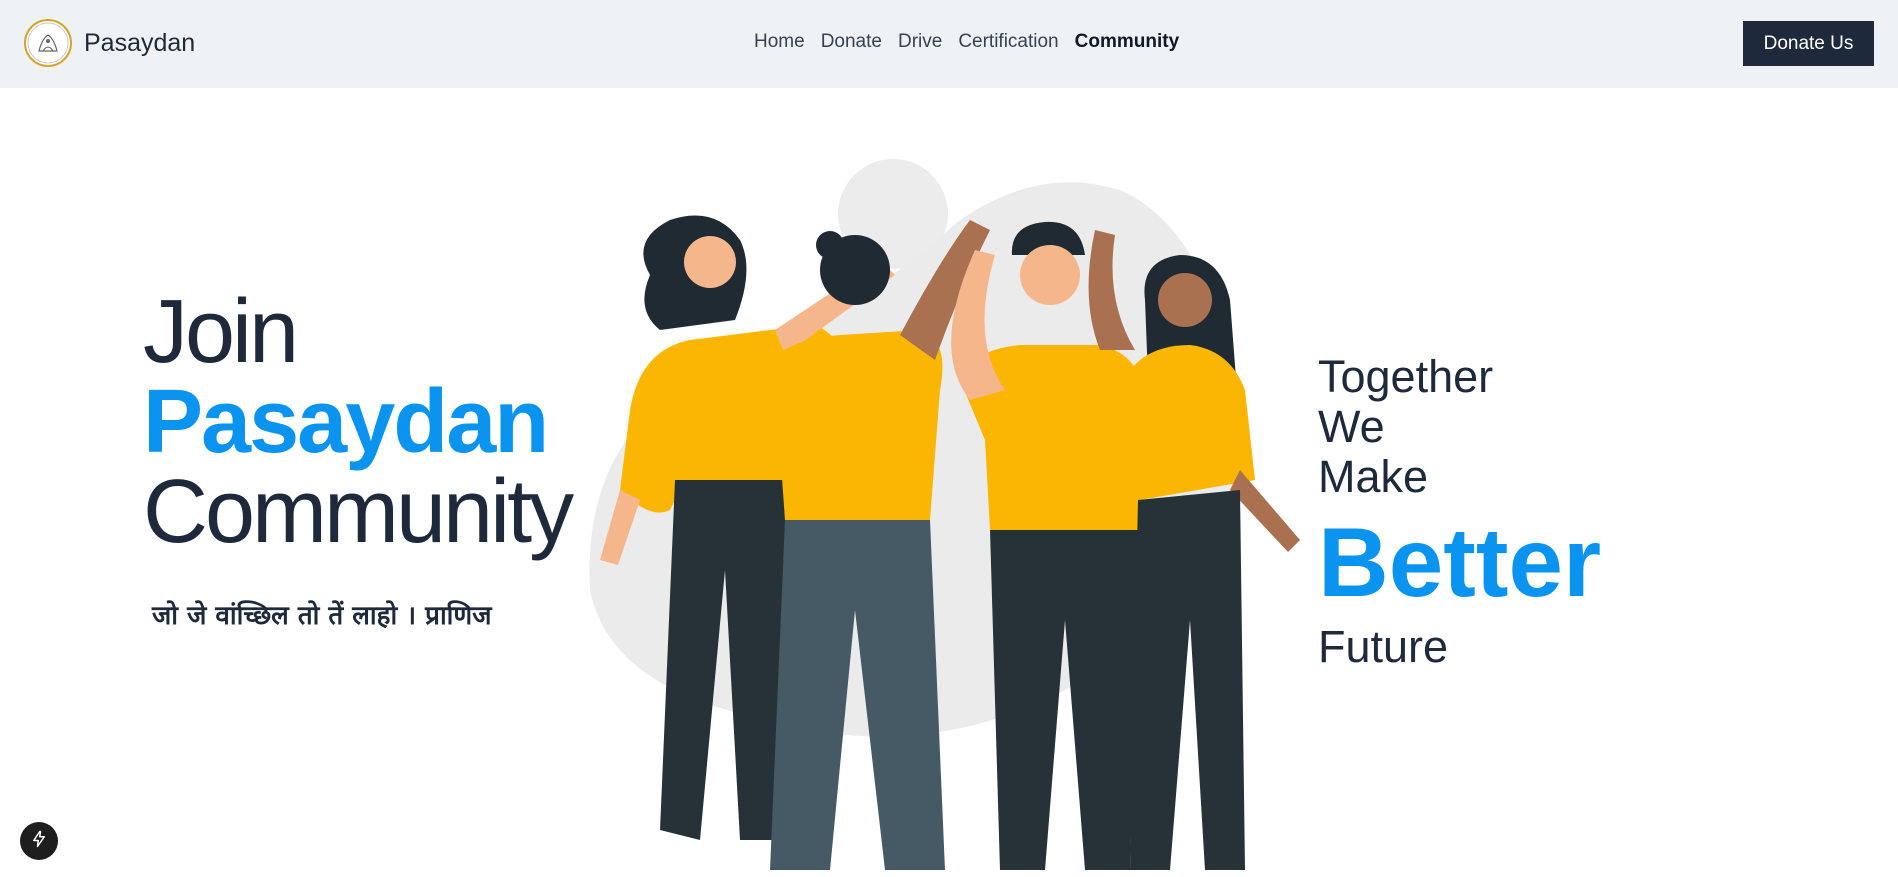 This screenshot has height=877, width=1898. I want to click on hero-headline: Join Pasaydan Community, so click(358, 422).